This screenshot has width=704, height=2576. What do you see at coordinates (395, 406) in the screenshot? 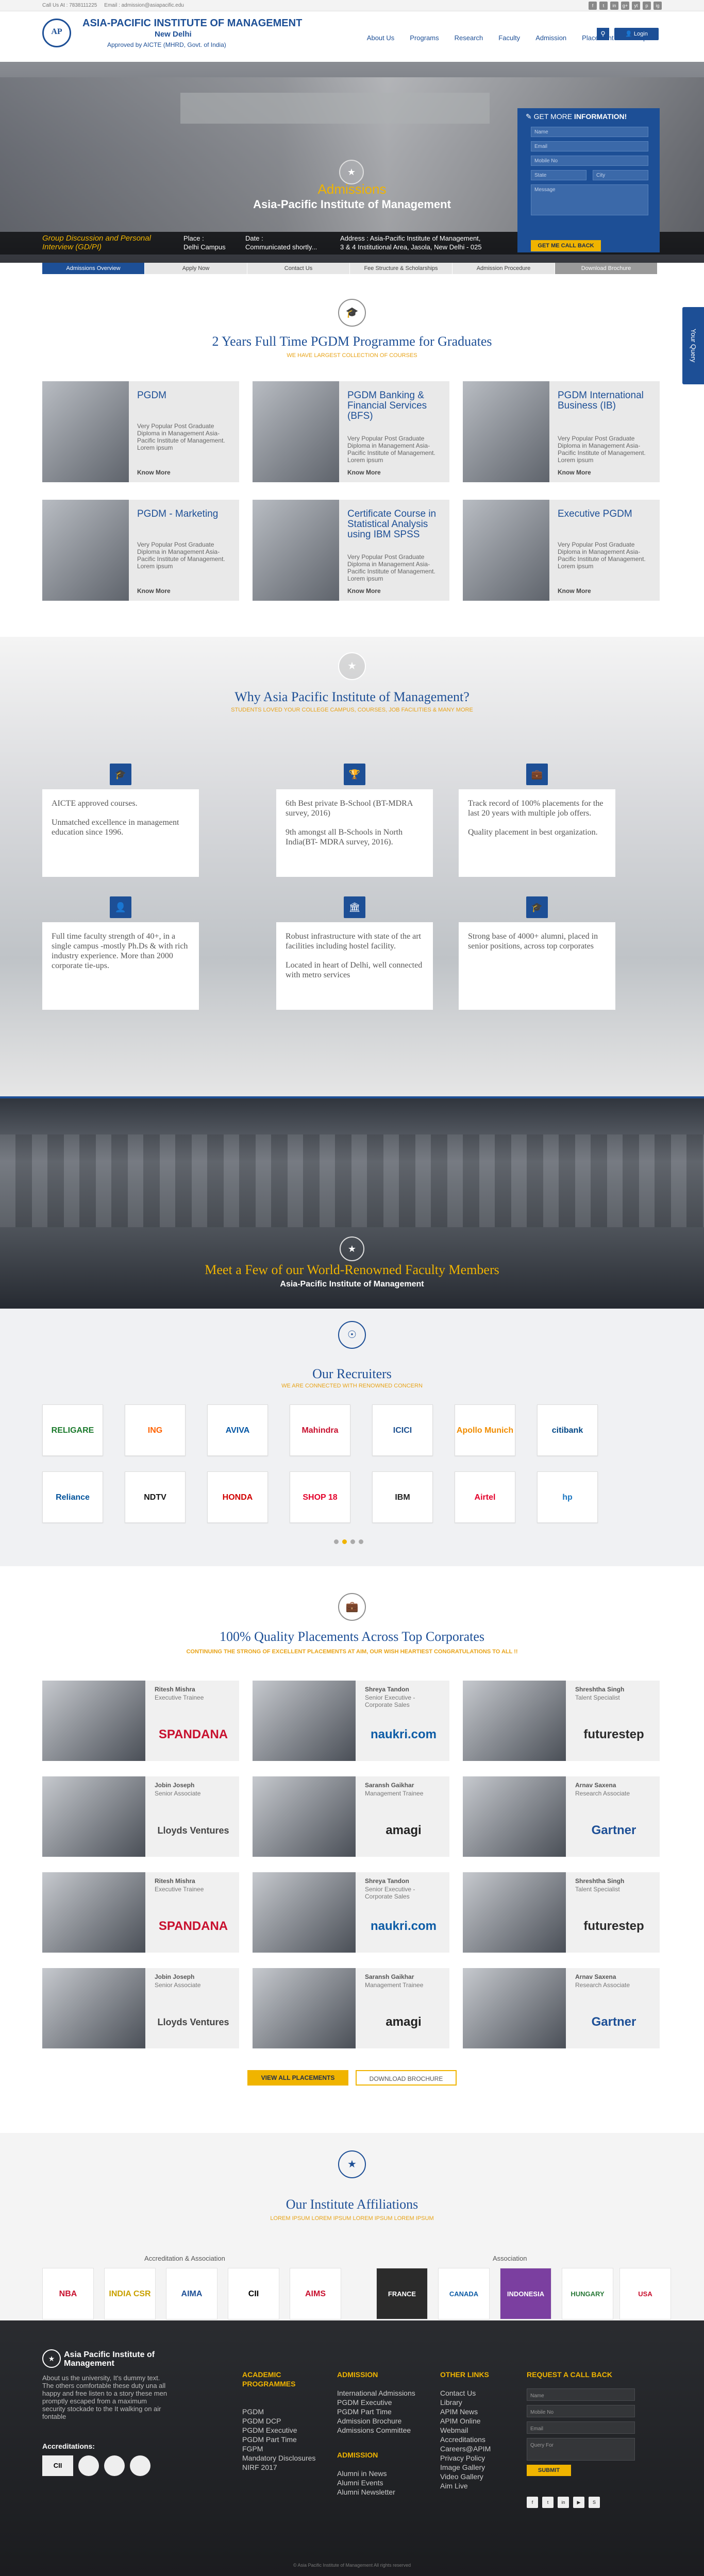
I see `programme-title: PGDM Banking & Financial Services (BFS)` at bounding box center [395, 406].